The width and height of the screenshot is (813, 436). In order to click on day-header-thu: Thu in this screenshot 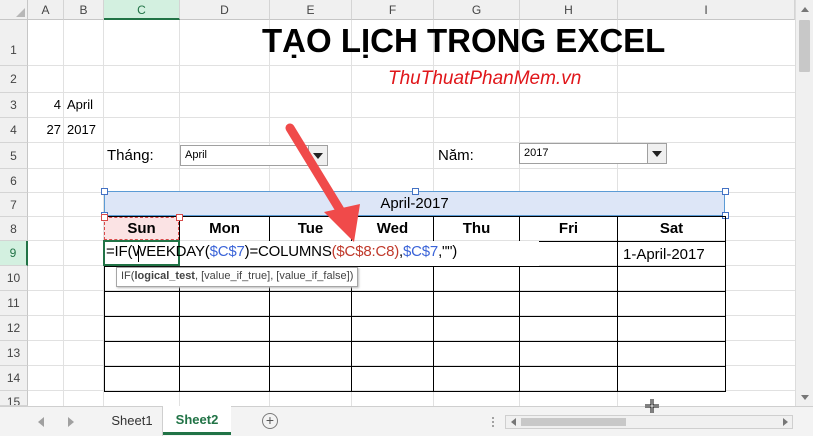, I will do `click(476, 229)`.